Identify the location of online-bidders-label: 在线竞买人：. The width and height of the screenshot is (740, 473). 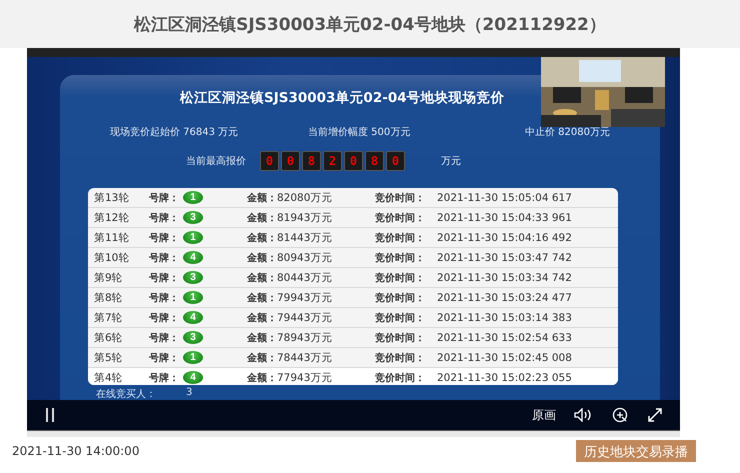
(126, 394).